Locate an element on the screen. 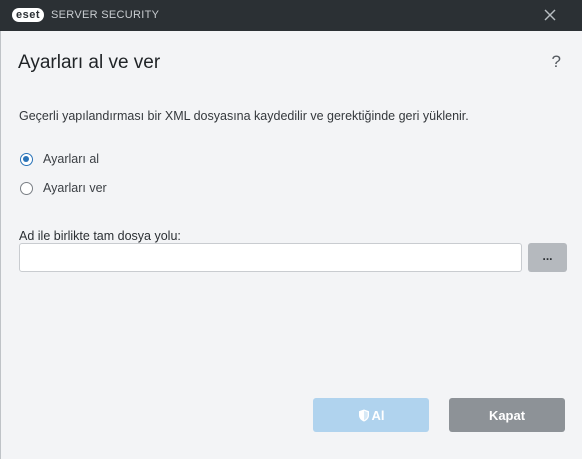  radio-export-settings: Ayarları ver is located at coordinates (63, 188).